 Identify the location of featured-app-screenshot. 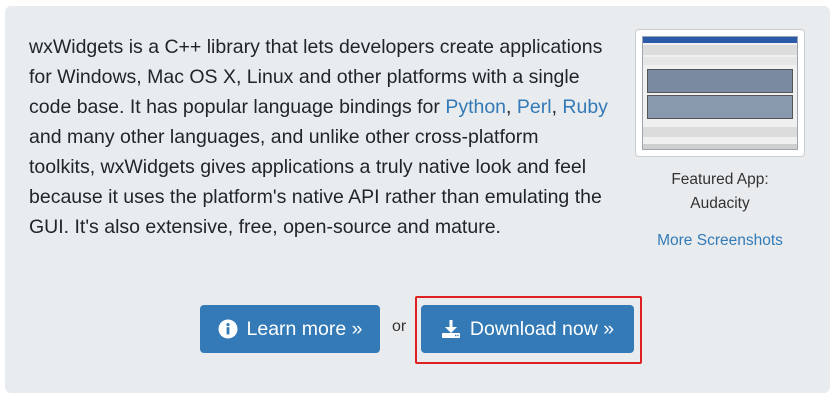
(720, 93).